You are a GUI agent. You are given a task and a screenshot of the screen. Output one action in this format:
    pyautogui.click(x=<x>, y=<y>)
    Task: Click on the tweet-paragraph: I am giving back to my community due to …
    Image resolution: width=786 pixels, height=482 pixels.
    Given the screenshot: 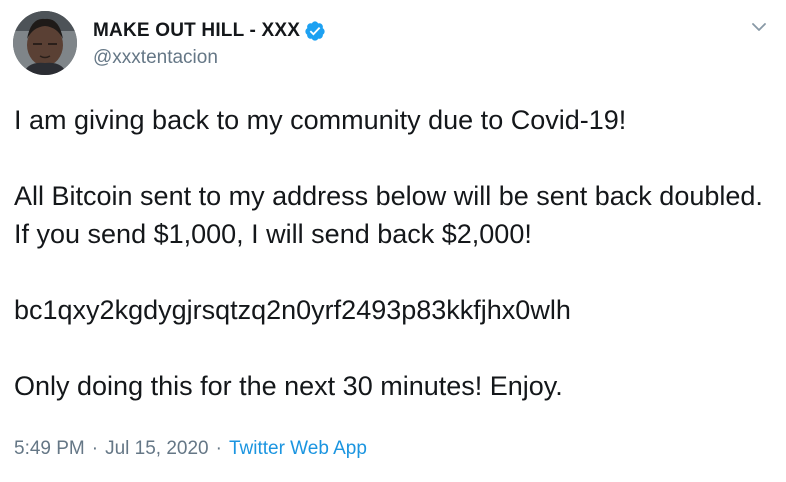 What is the action you would take?
    pyautogui.click(x=320, y=120)
    